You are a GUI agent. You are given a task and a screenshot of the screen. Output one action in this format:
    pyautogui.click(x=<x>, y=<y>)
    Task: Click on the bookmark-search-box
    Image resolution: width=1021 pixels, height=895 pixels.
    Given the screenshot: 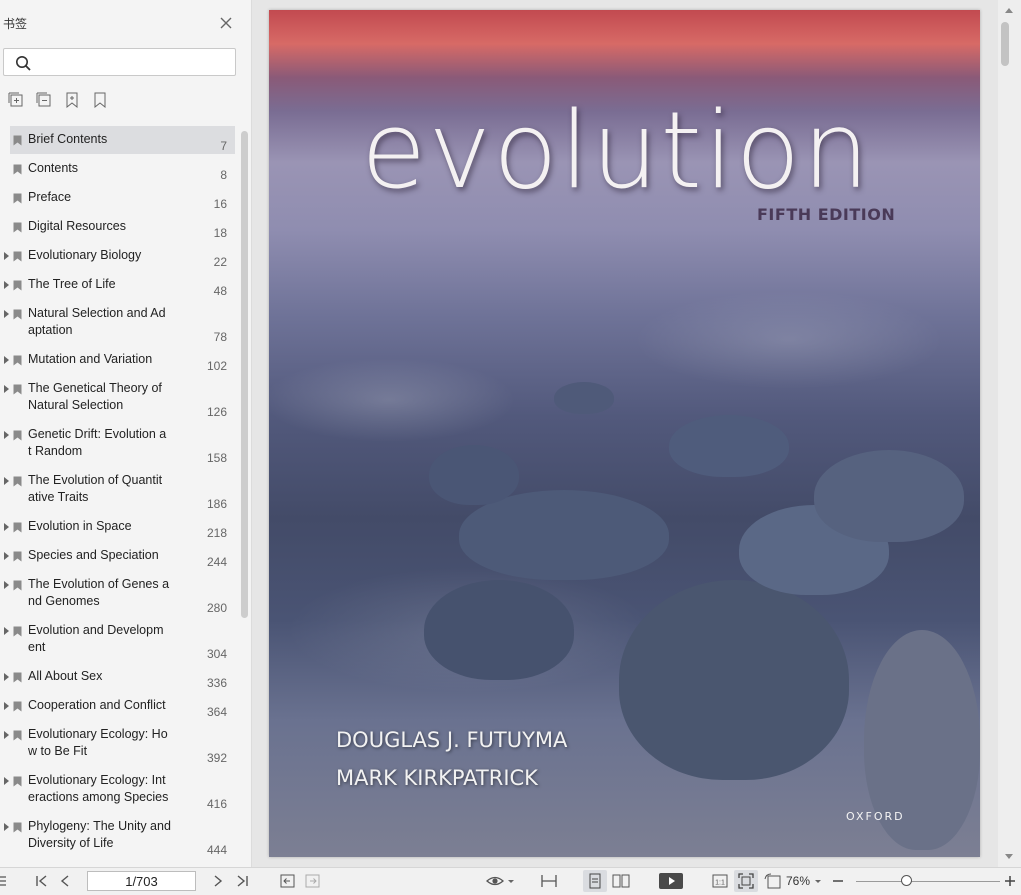 What is the action you would take?
    pyautogui.click(x=119, y=62)
    